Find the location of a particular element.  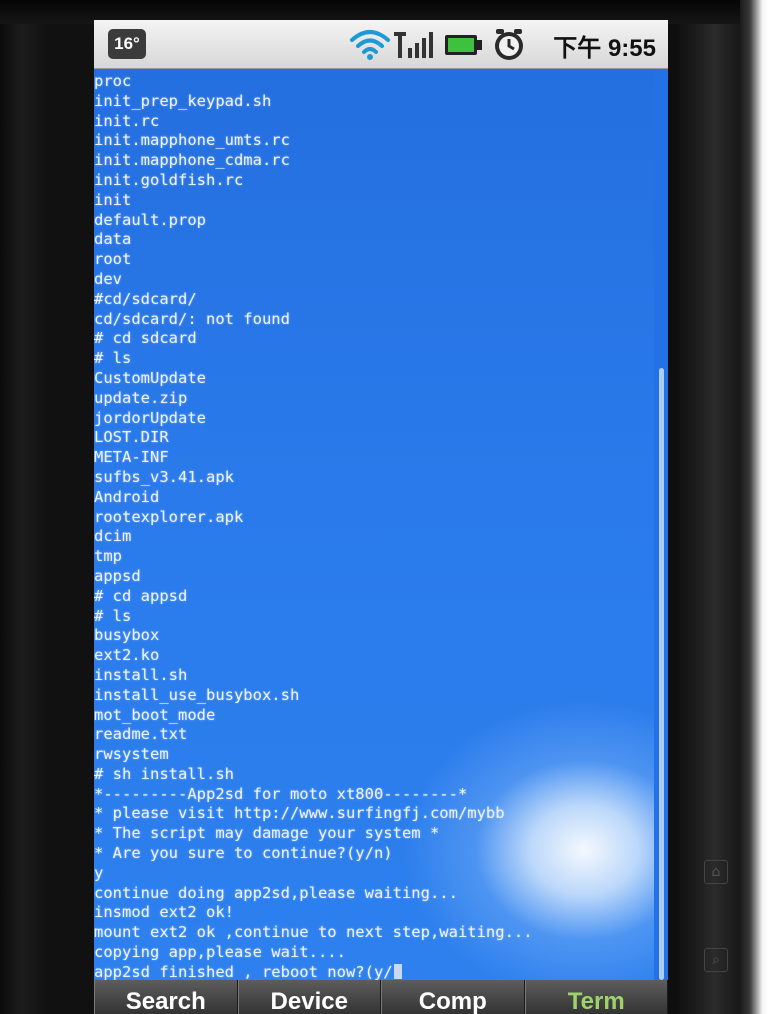

softkey-bar: Search Device Comp Term is located at coordinates (381, 997).